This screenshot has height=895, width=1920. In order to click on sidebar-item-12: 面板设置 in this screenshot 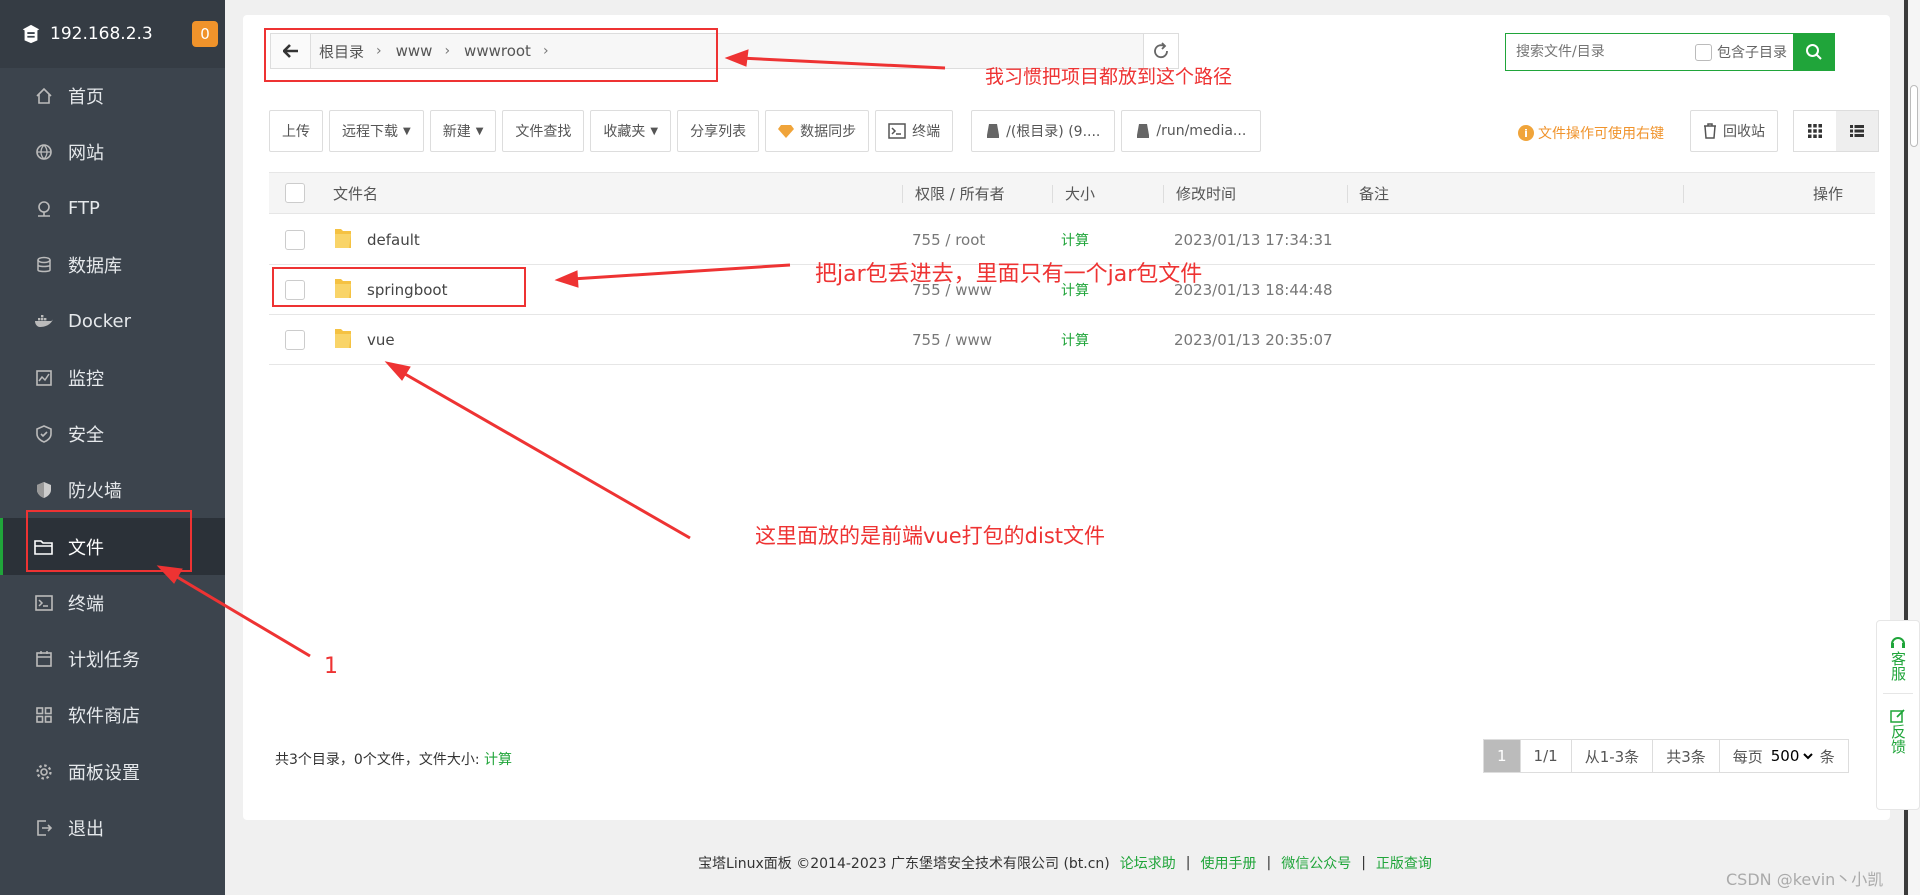, I will do `click(112, 772)`.